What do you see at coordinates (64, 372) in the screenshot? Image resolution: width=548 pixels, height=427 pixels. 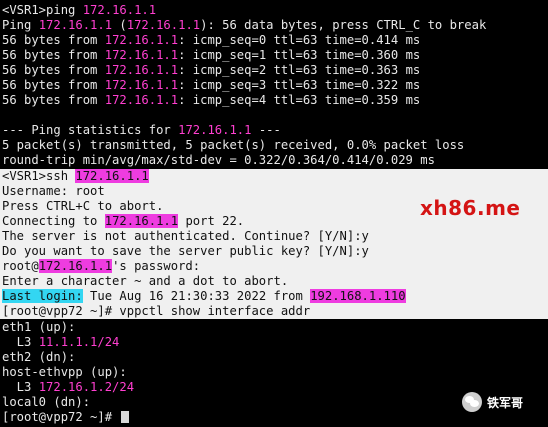 I see `iface-host-ethvpp: host-ethvpp (up):` at bounding box center [64, 372].